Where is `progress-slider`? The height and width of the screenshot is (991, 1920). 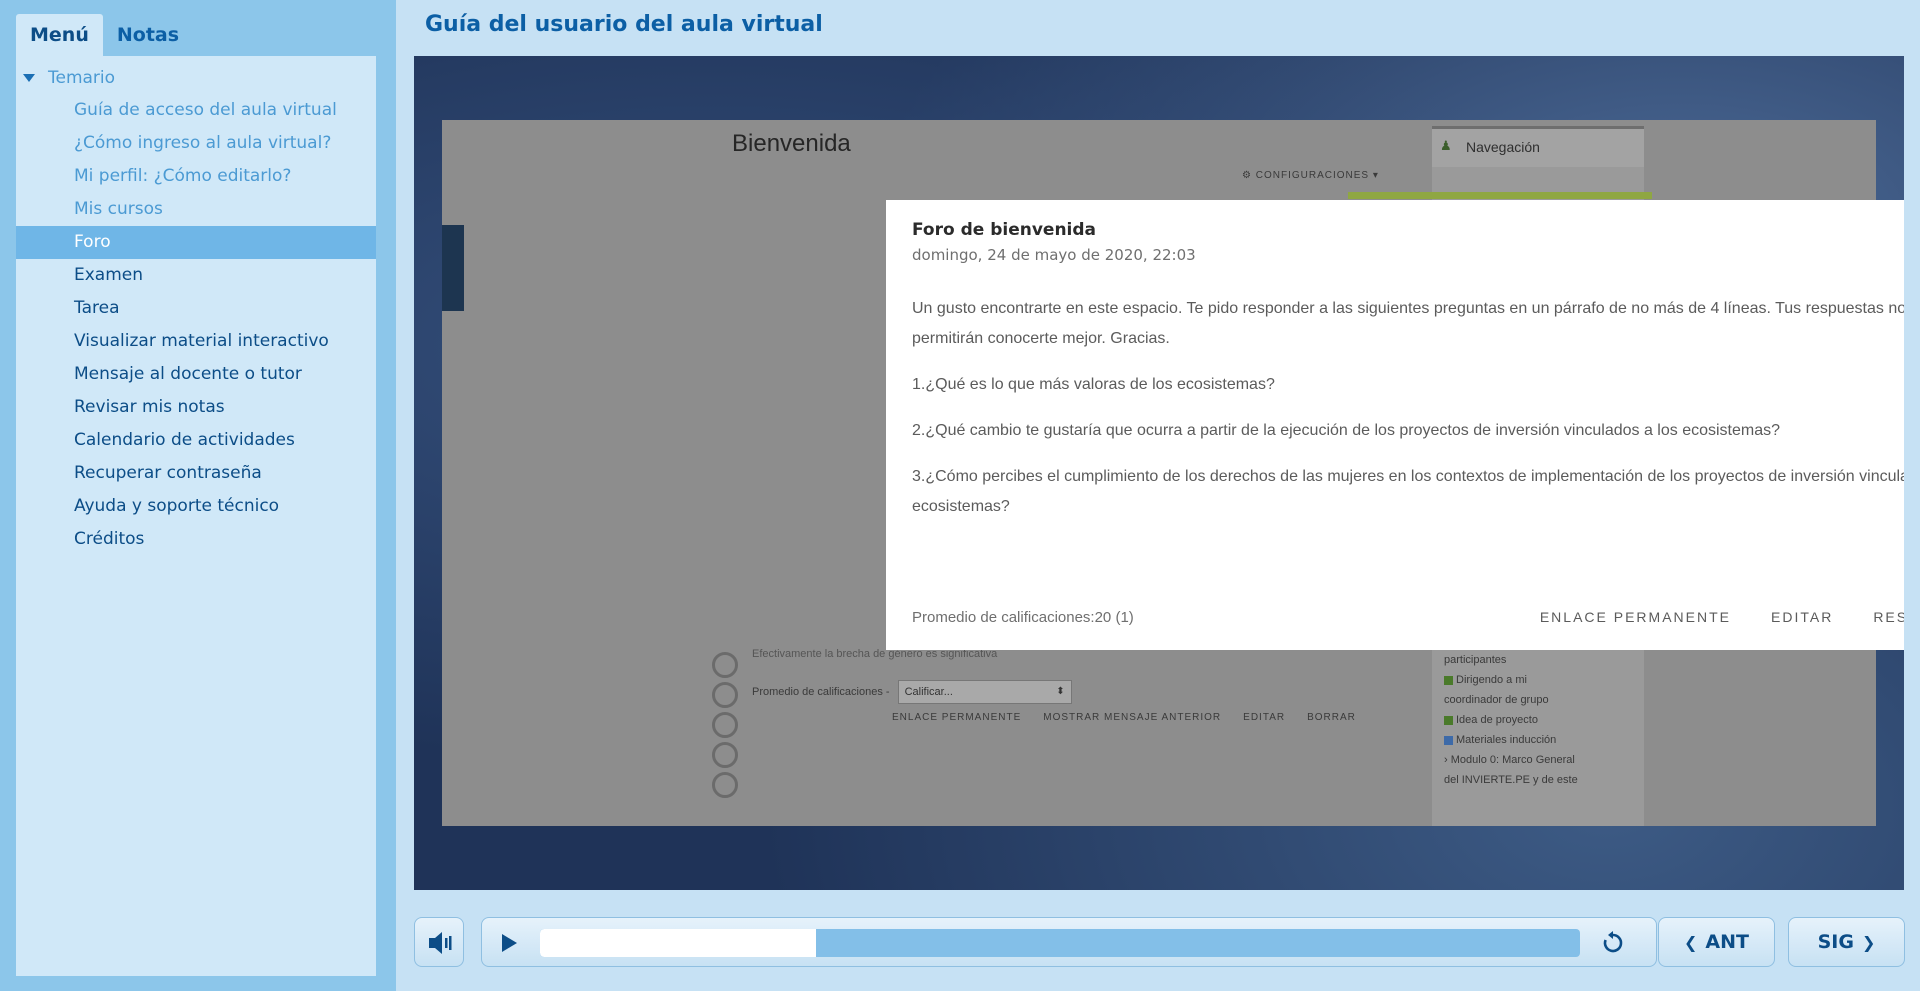 progress-slider is located at coordinates (1060, 943).